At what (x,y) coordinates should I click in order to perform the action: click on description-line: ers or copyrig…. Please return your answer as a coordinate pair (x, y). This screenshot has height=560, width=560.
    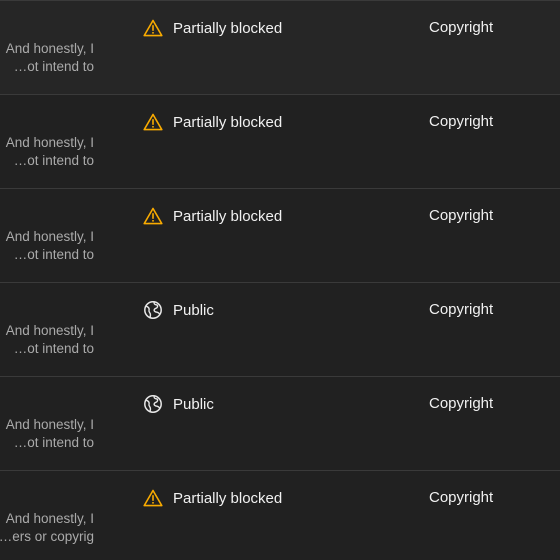
    Looking at the image, I should click on (47, 536).